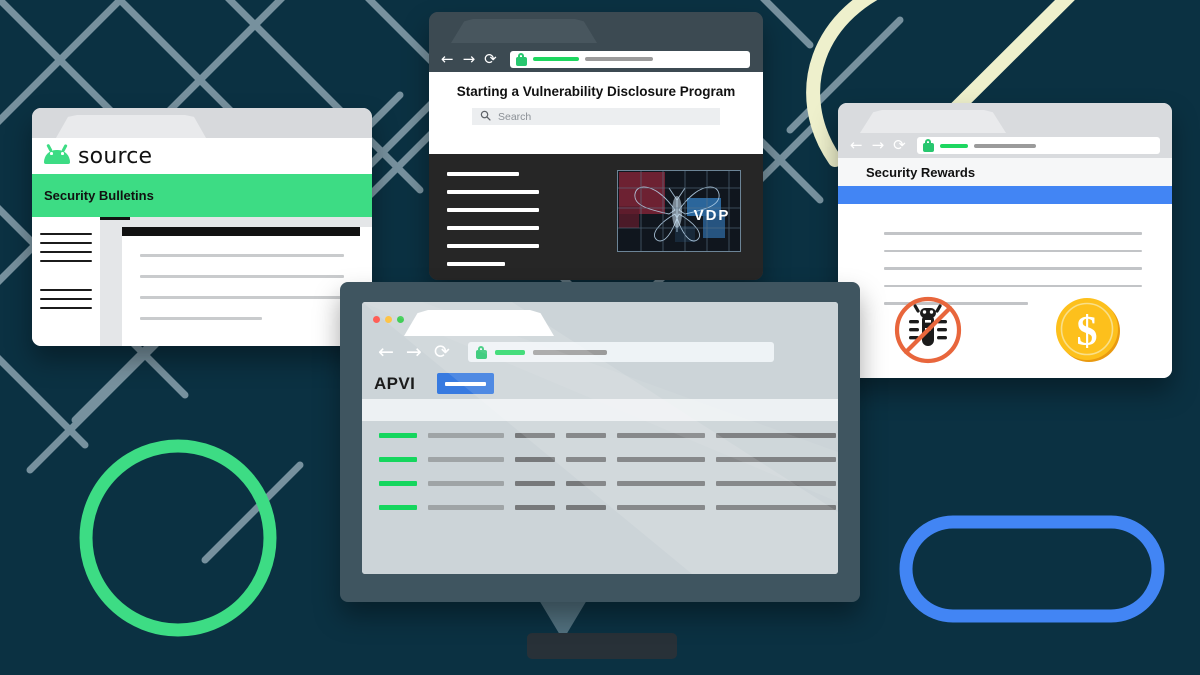 The width and height of the screenshot is (1200, 675). What do you see at coordinates (1005, 291) in the screenshot?
I see `page-body: $` at bounding box center [1005, 291].